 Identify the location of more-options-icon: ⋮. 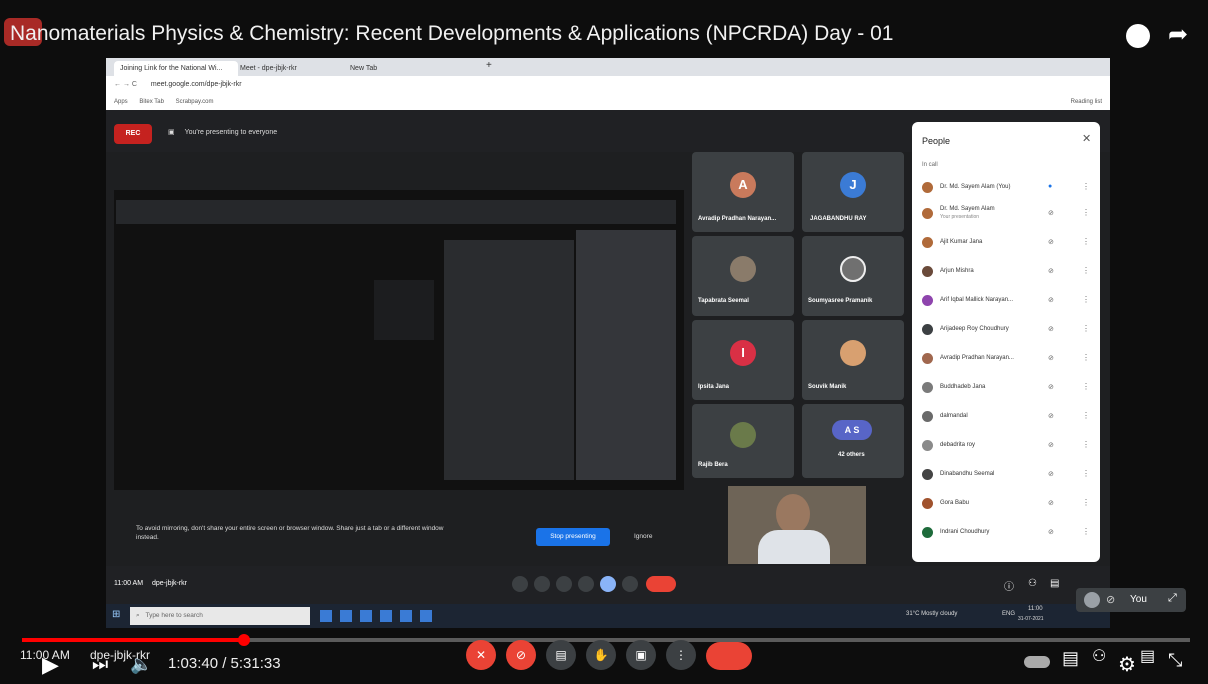
(681, 655).